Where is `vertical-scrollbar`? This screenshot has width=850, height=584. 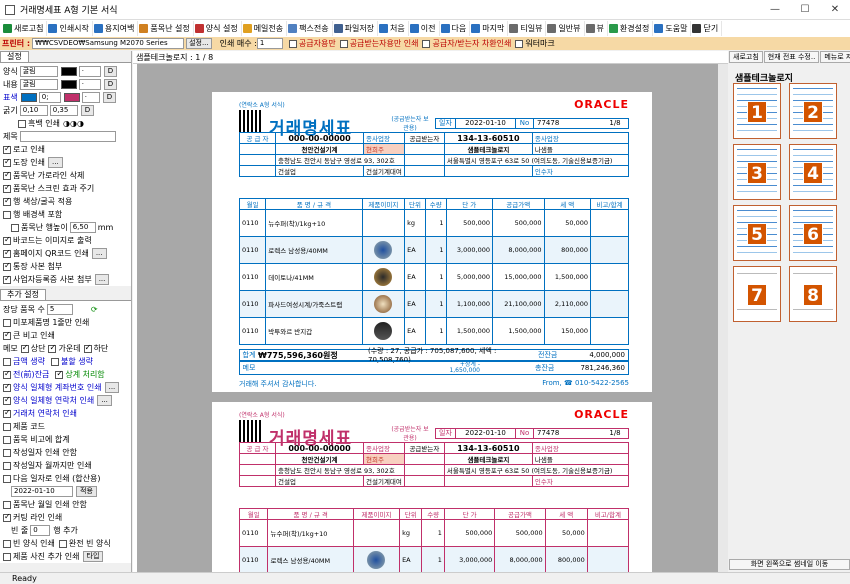
vertical-scrollbar is located at coordinates (723, 318).